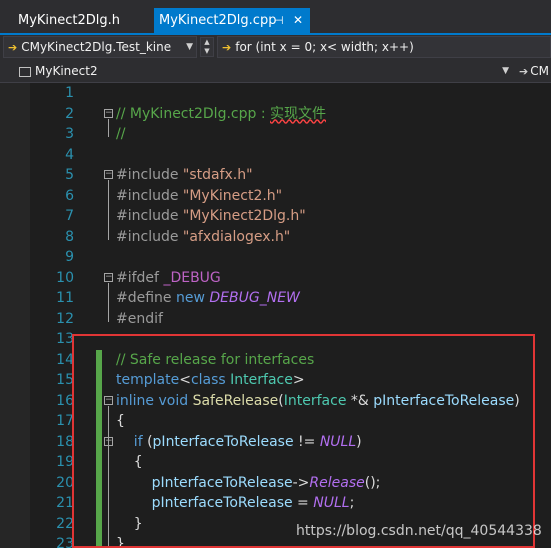 This screenshot has width=551, height=548. I want to click on watermark: https://blog.csdn.net/qq_40544338, so click(419, 531).